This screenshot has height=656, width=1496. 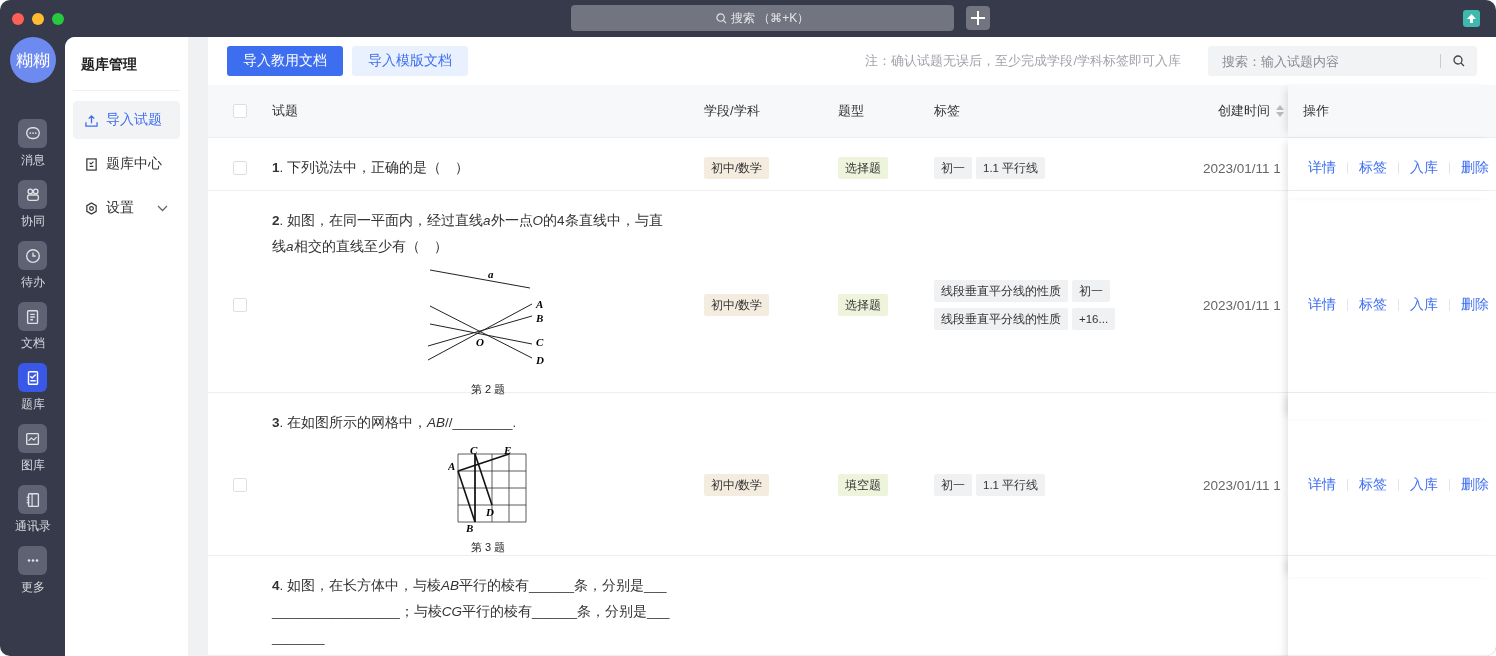 What do you see at coordinates (410, 61) in the screenshot?
I see `import-button: 导入模版文档` at bounding box center [410, 61].